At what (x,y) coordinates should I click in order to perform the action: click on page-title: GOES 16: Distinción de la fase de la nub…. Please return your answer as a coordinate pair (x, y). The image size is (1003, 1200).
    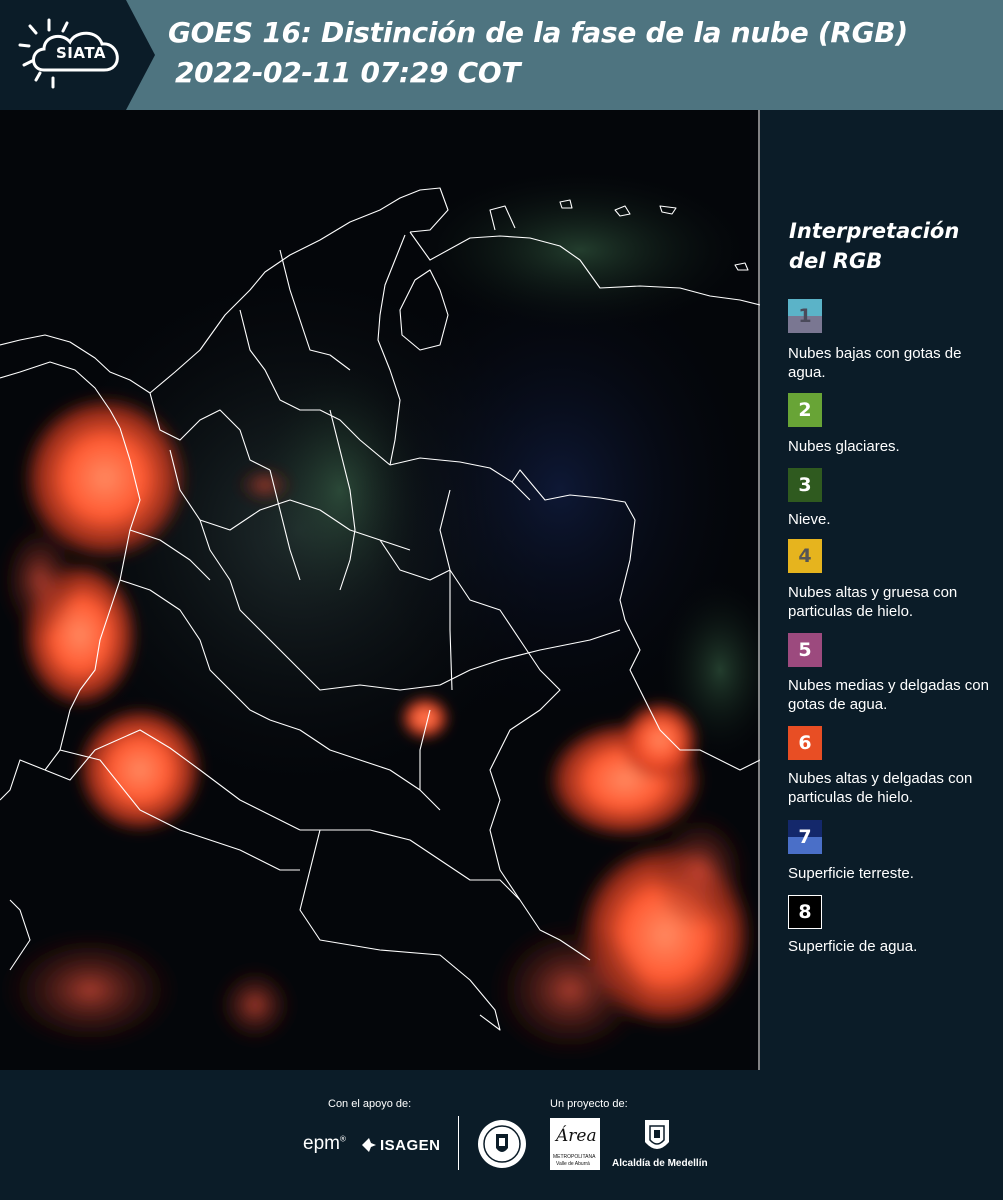
    Looking at the image, I should click on (538, 32).